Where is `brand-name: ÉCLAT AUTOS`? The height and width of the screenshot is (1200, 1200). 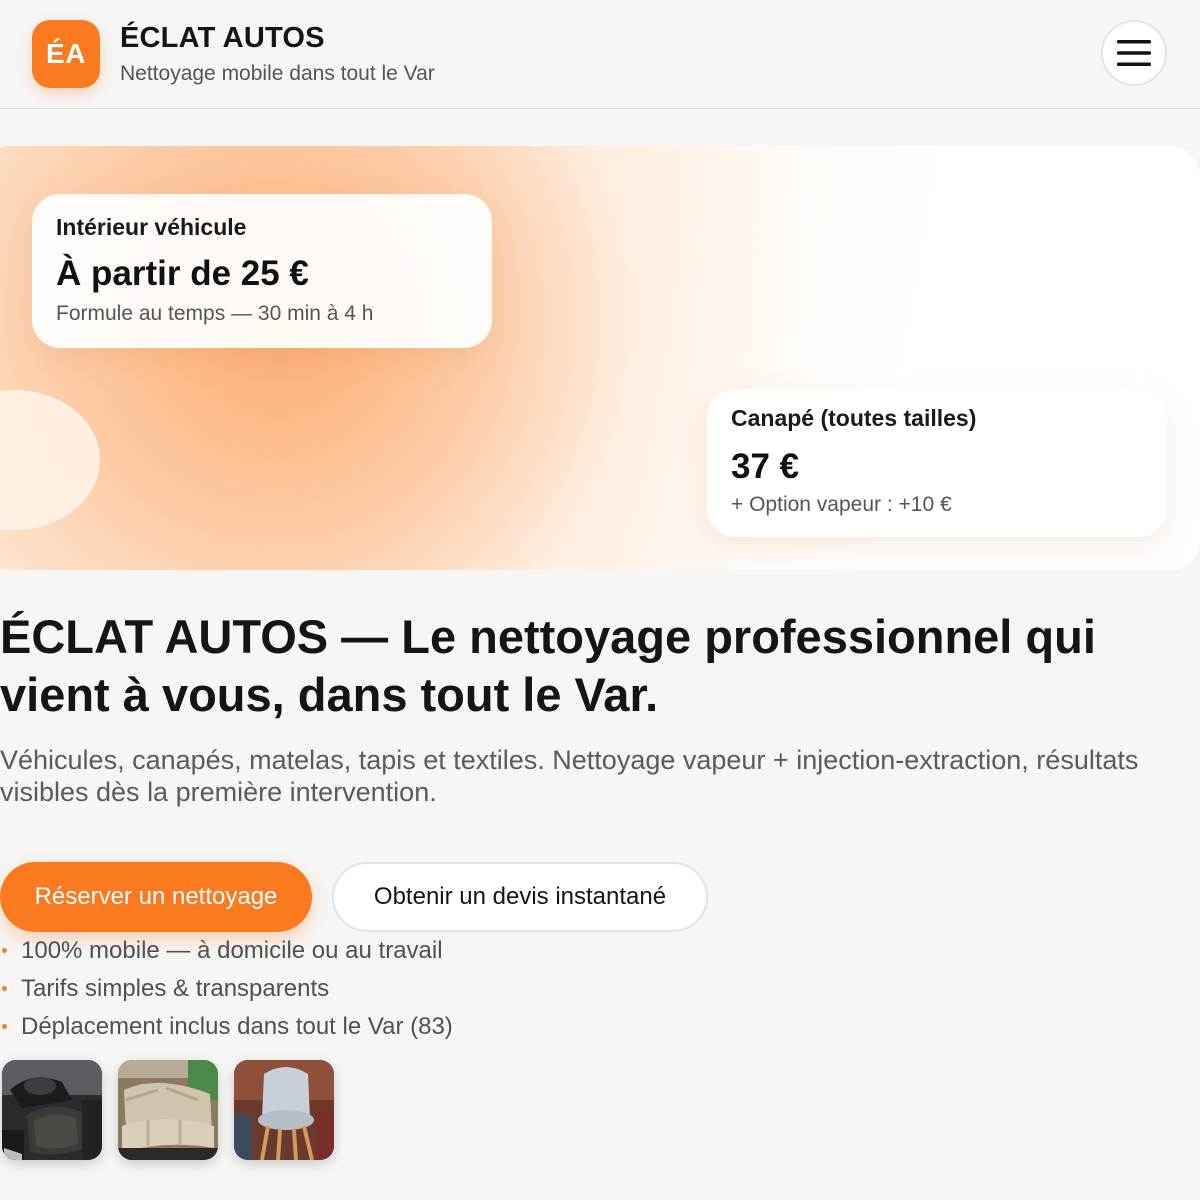
brand-name: ÉCLAT AUTOS is located at coordinates (222, 38).